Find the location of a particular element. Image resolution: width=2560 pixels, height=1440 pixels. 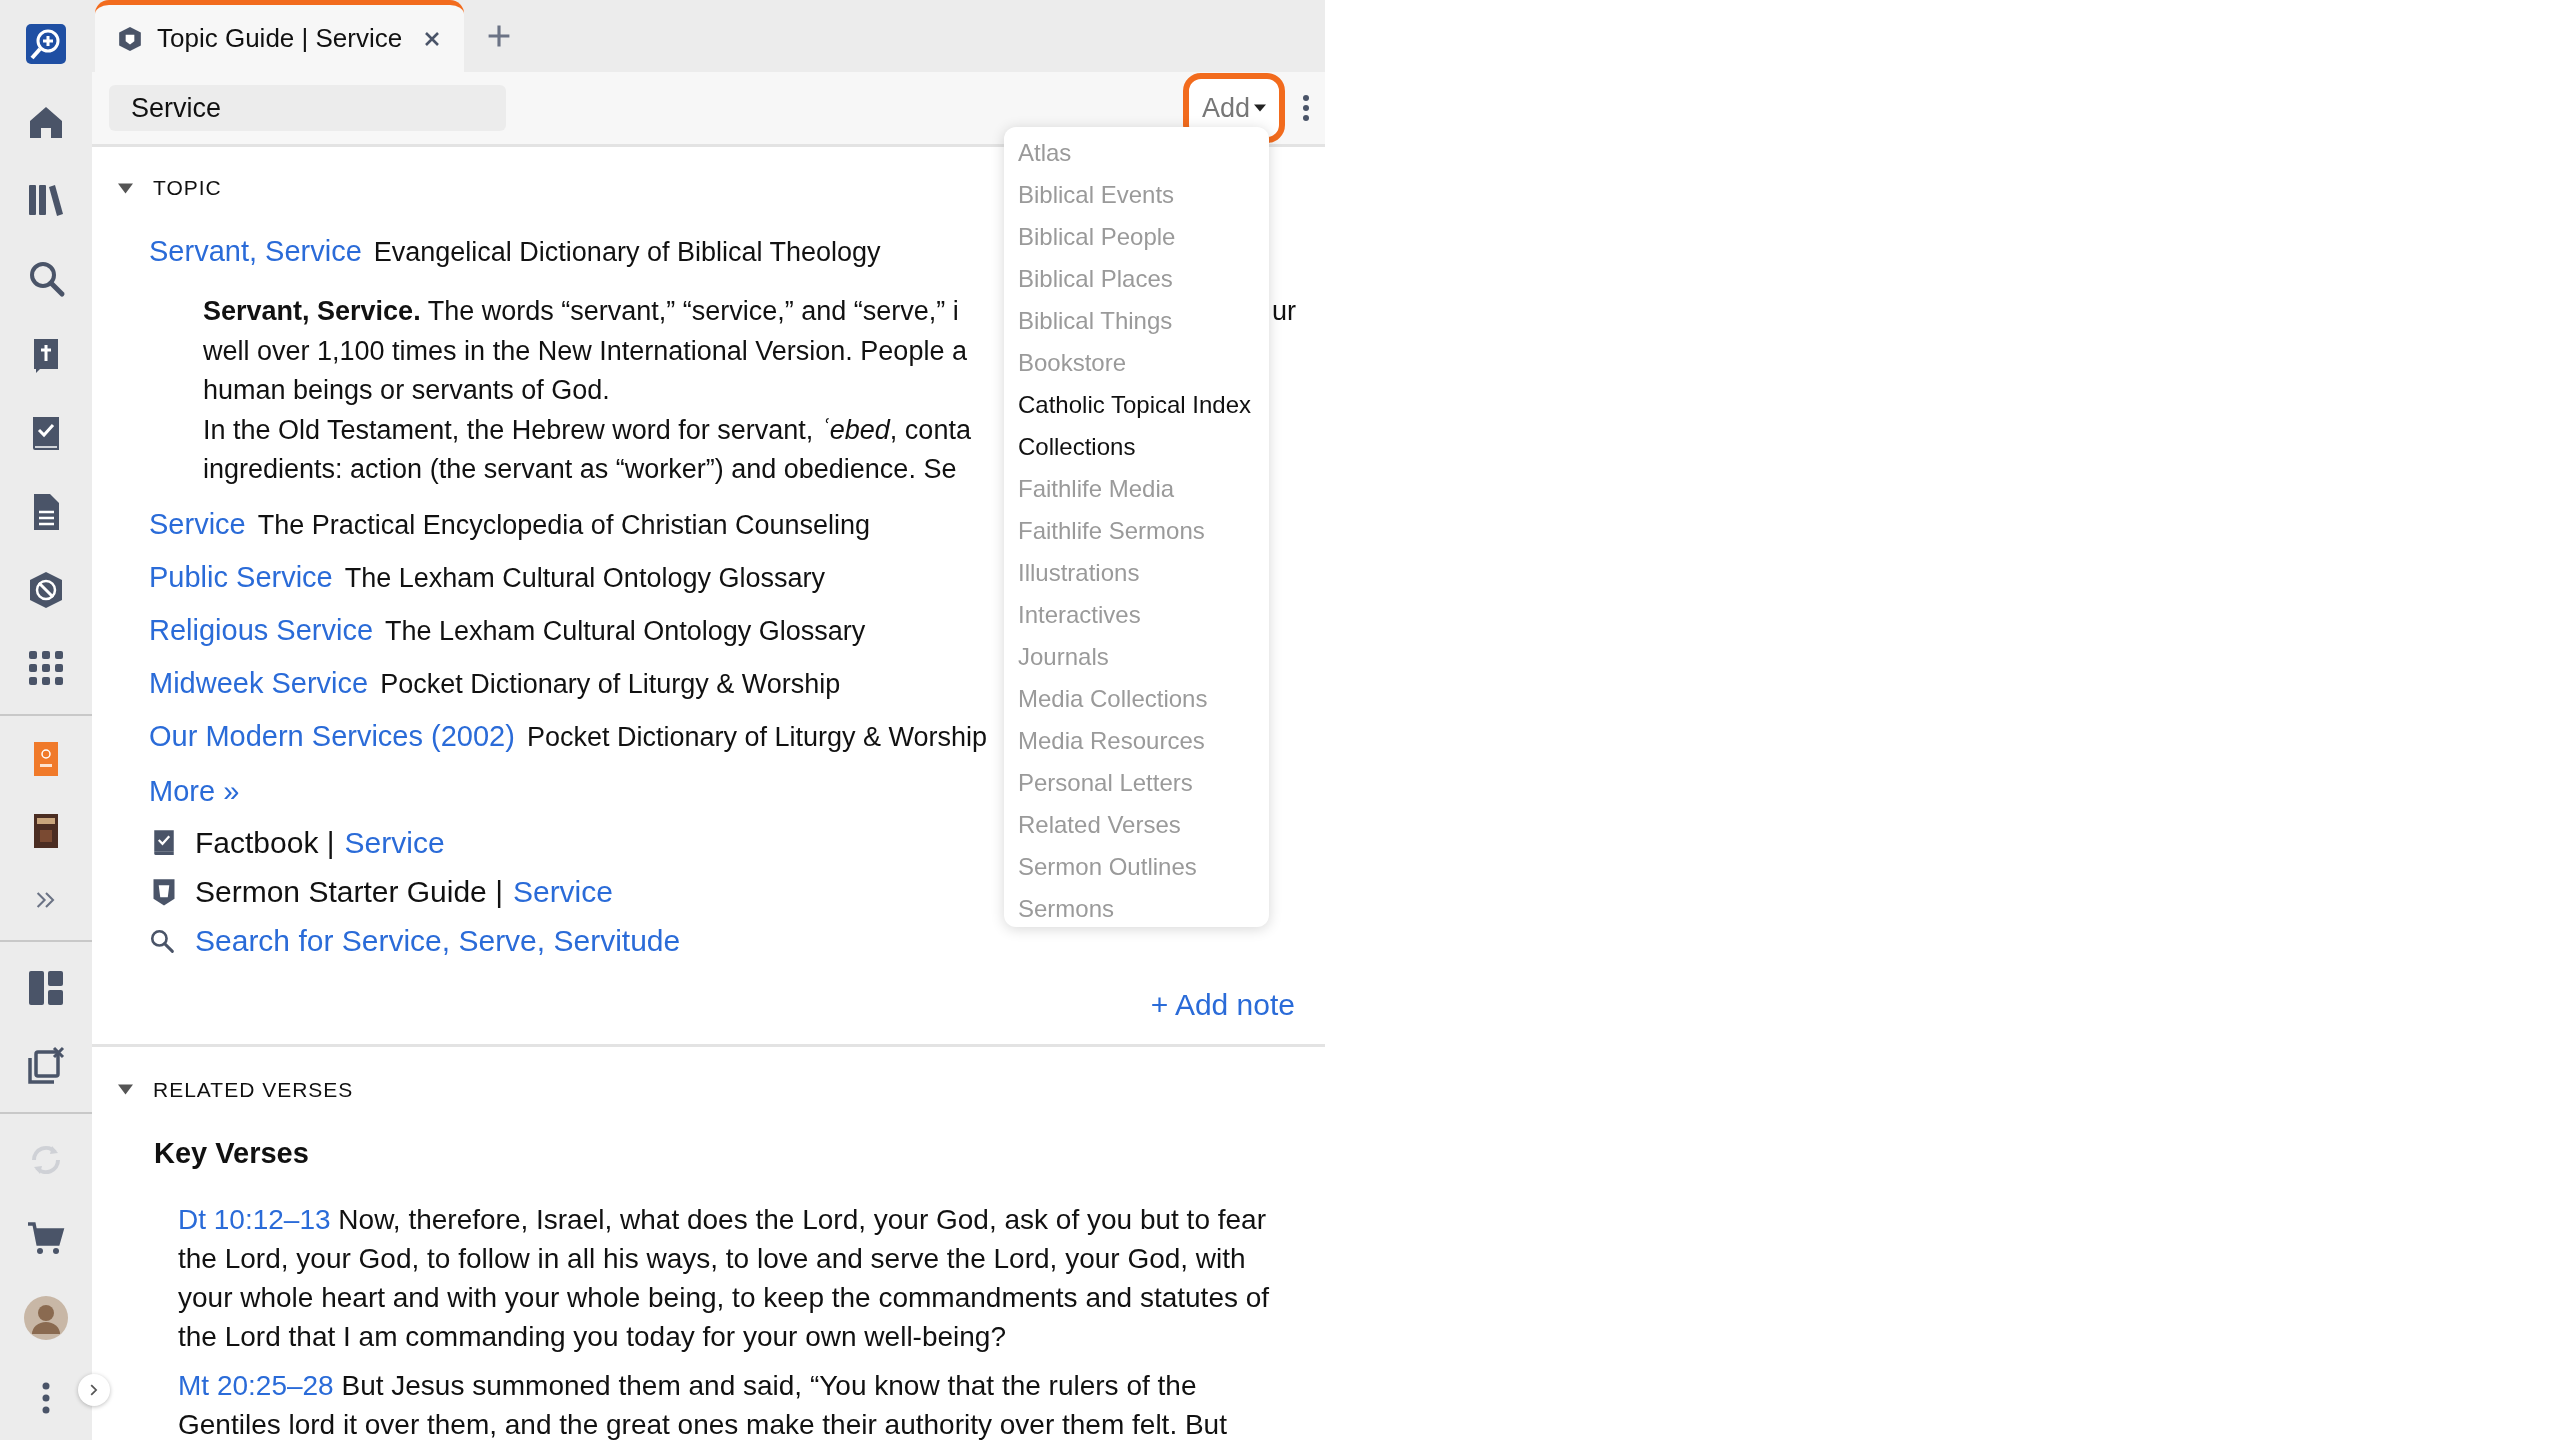

search-link: Search for Service, Serve, Servitude is located at coordinates (438, 941).